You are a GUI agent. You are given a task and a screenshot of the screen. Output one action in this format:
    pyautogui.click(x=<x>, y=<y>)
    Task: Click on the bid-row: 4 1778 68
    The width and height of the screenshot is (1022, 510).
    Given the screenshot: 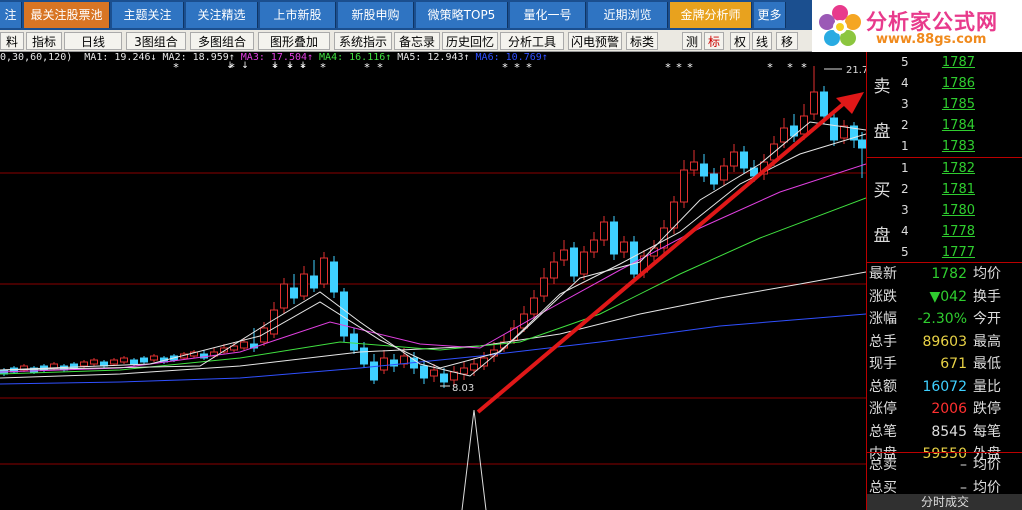 What is the action you would take?
    pyautogui.click(x=959, y=231)
    